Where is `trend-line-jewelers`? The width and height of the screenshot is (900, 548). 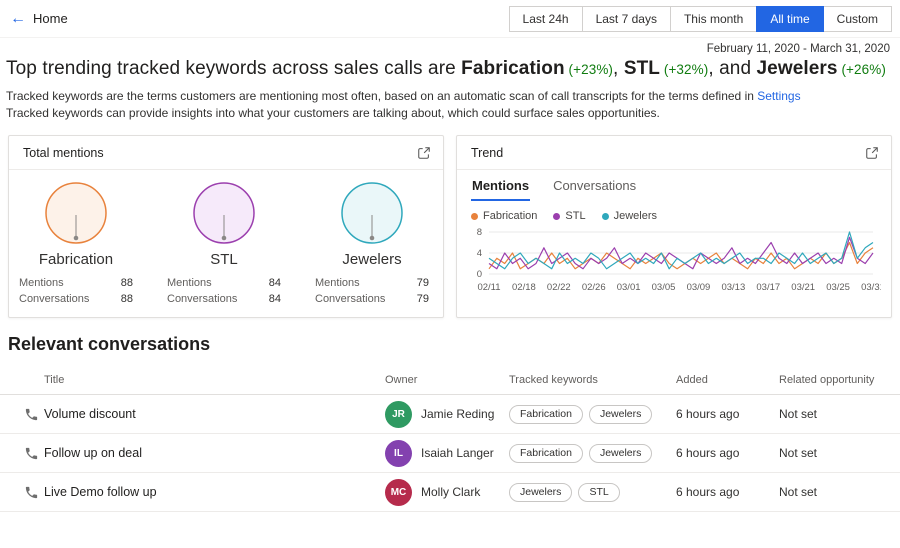 trend-line-jewelers is located at coordinates (681, 250).